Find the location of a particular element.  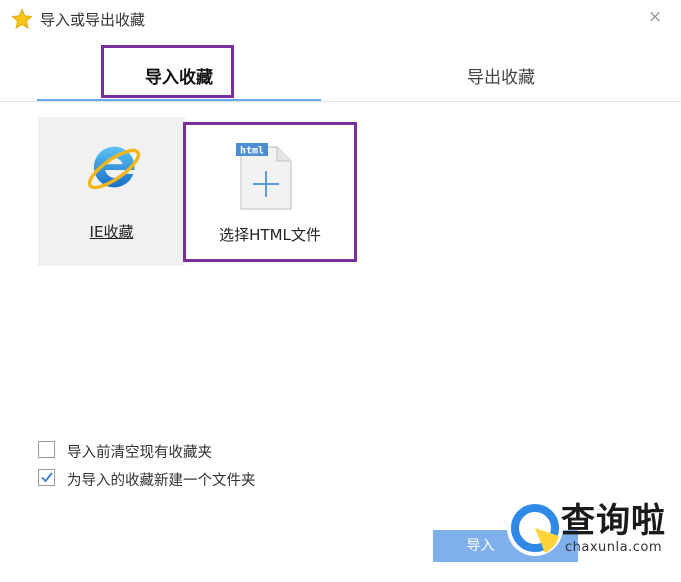

clear-favorites-label: 导入前清空现有收藏夹 is located at coordinates (139, 453).